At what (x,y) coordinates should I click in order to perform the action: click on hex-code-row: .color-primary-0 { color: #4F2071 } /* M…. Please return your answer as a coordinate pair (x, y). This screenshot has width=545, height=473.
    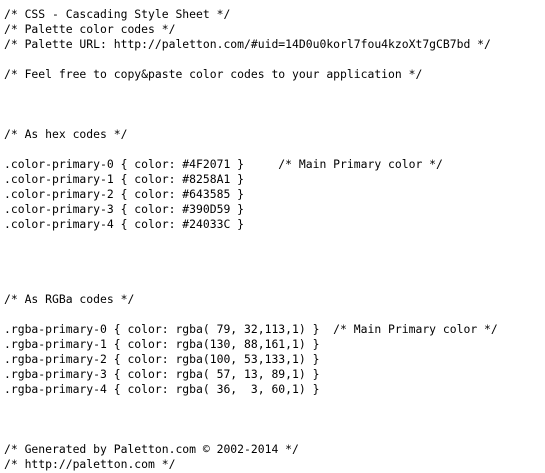
    Looking at the image, I should click on (223, 164).